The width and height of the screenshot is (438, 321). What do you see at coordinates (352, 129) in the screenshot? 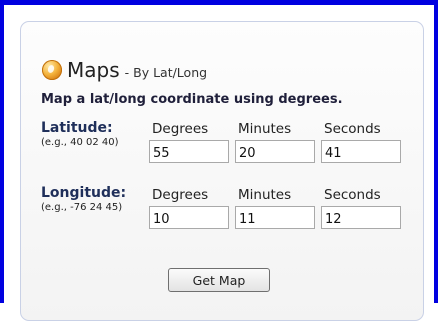
I see `latitude-seconds-header: Seconds` at bounding box center [352, 129].